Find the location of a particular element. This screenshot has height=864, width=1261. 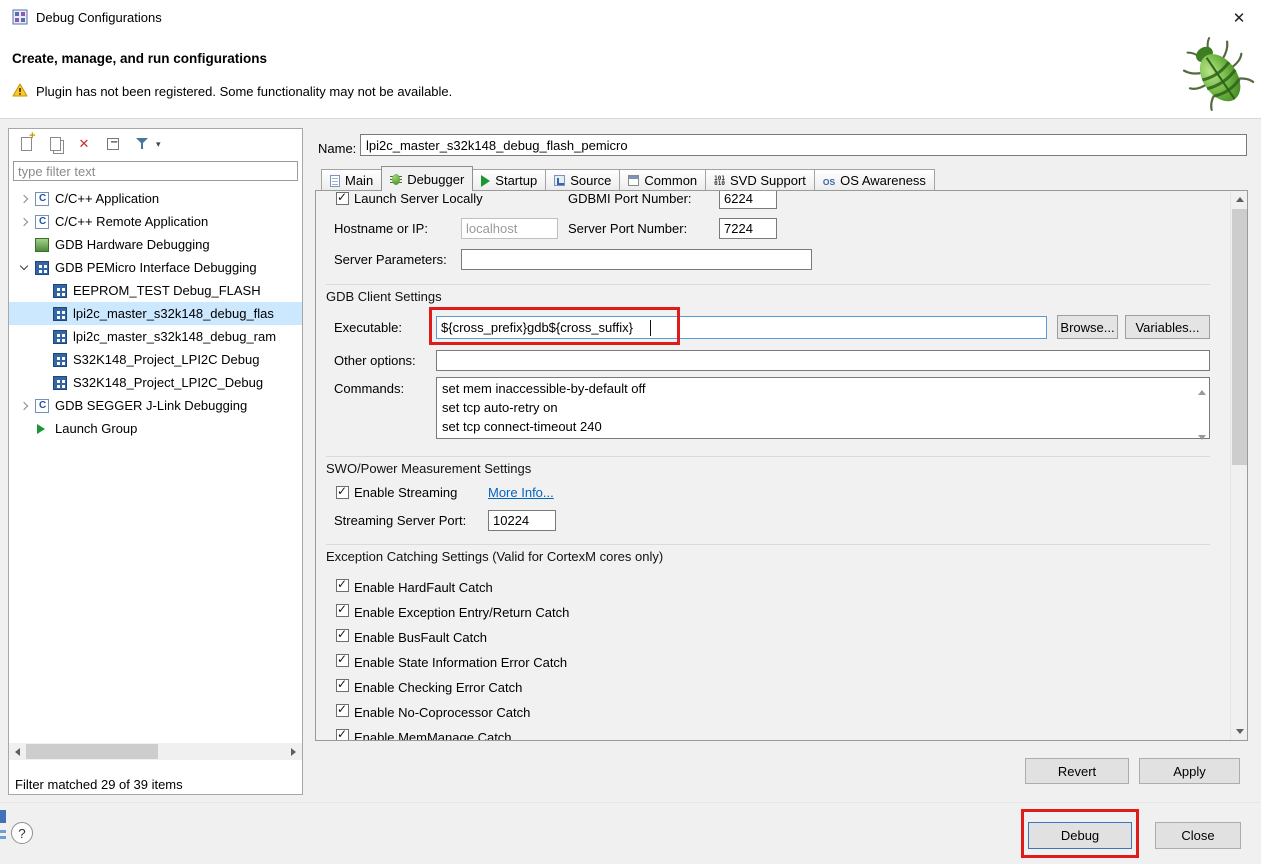

tree-item: EEPROM_TEST Debug_FLASH is located at coordinates (155, 290).